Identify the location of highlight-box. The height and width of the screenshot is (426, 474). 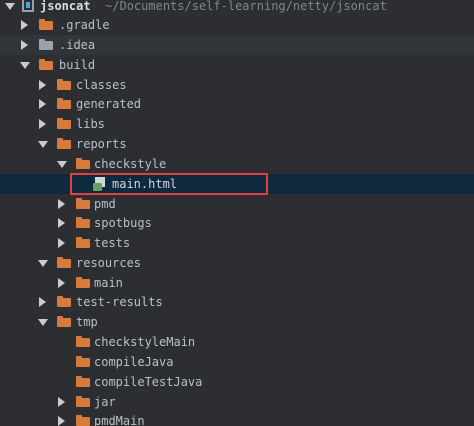
(169, 184).